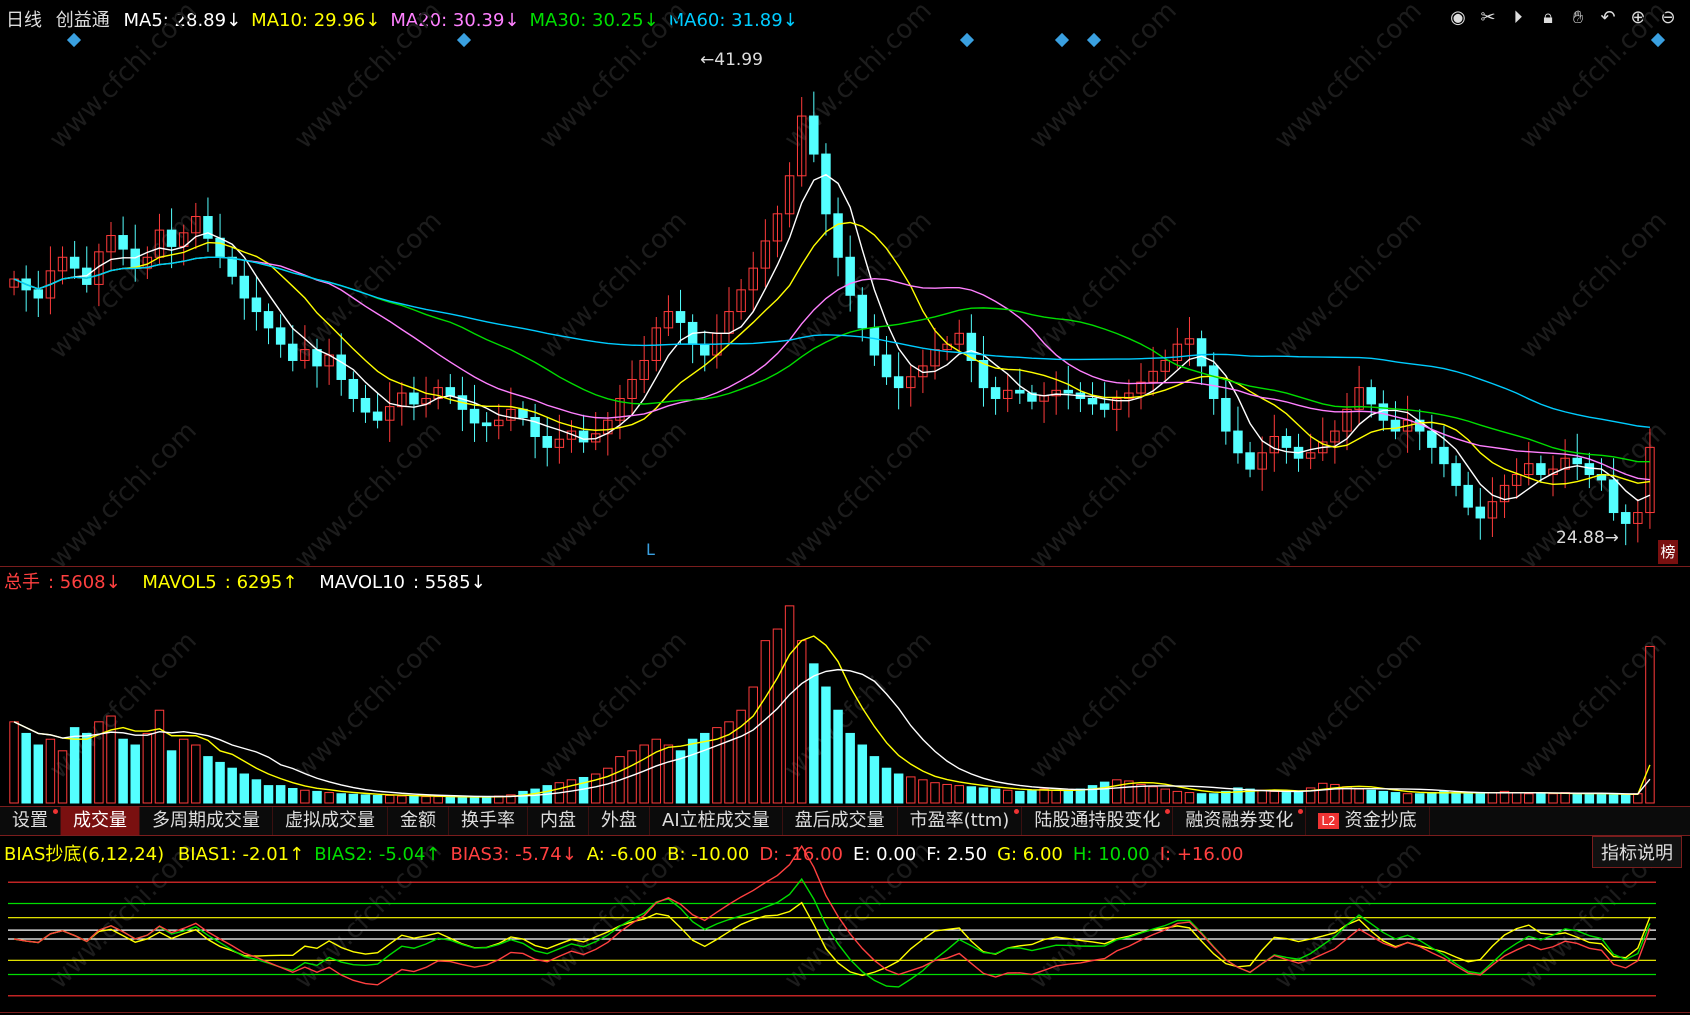 Image resolution: width=1690 pixels, height=1015 pixels. I want to click on tab-11: 陆股通持股变化, so click(1098, 821).